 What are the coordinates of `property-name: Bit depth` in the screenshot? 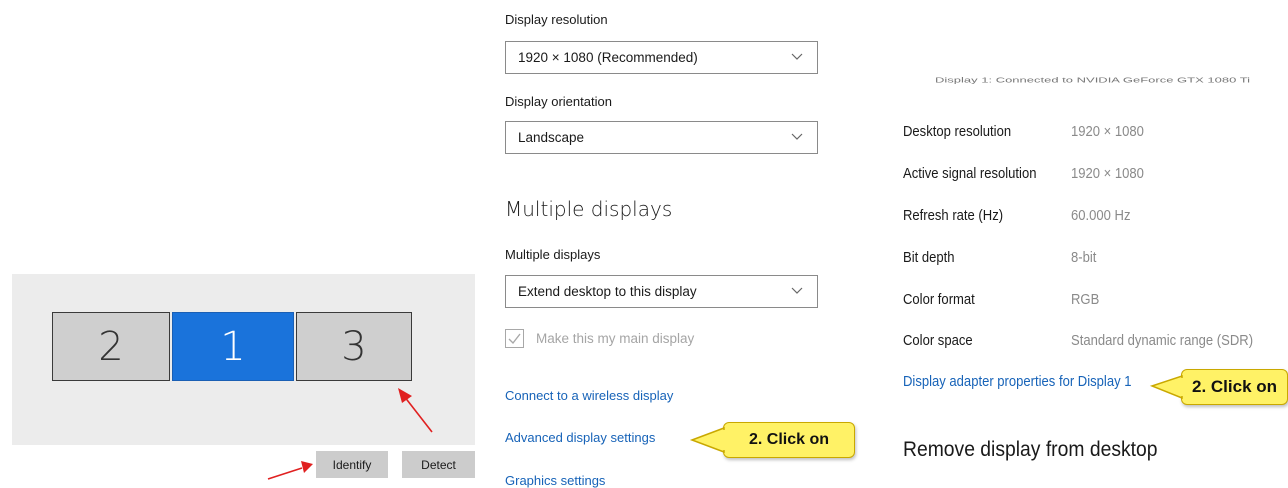 It's located at (929, 258).